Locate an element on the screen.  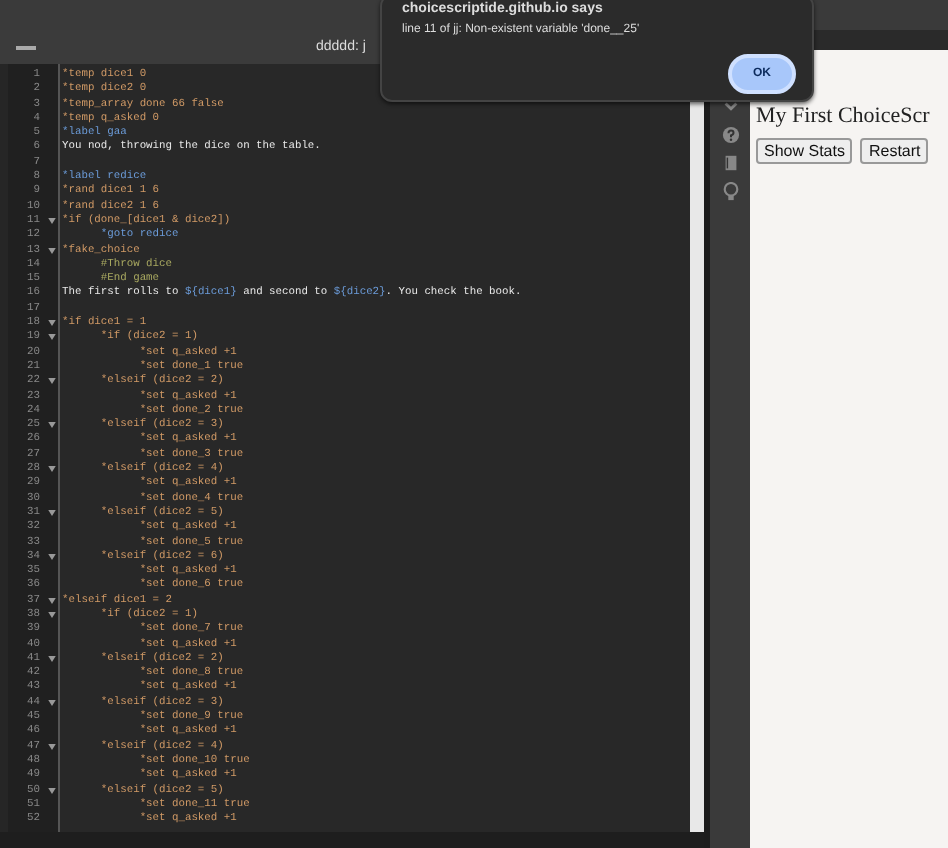
preview-button: Show Stats is located at coordinates (804, 151).